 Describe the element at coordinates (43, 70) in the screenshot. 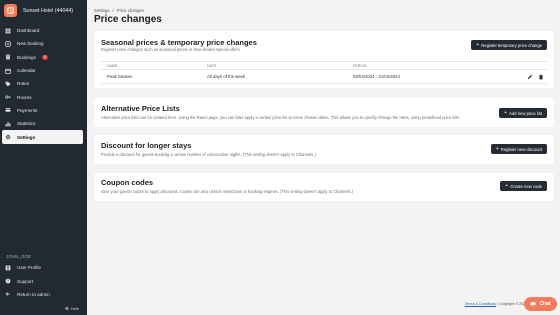

I see `sidebar-item-calendar: Calendar` at that location.